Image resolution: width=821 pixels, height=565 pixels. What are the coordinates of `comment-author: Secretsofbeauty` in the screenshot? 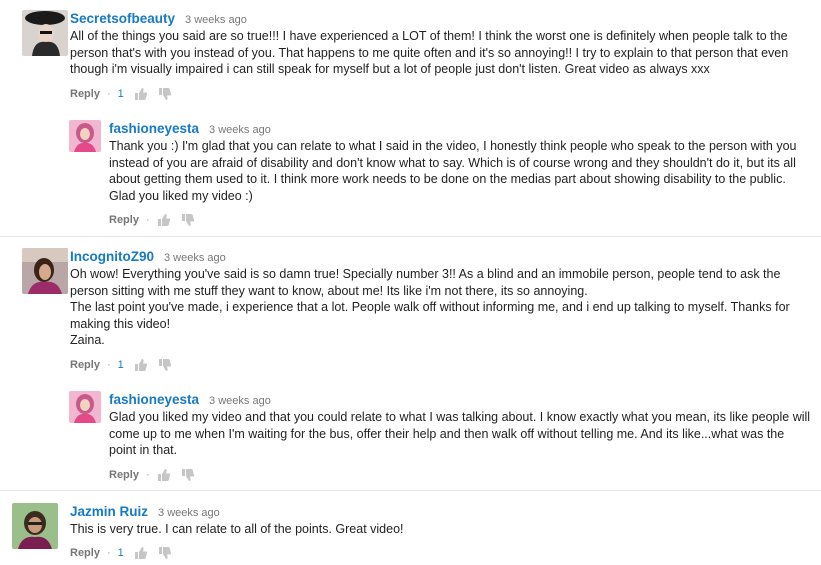 It's located at (122, 18).